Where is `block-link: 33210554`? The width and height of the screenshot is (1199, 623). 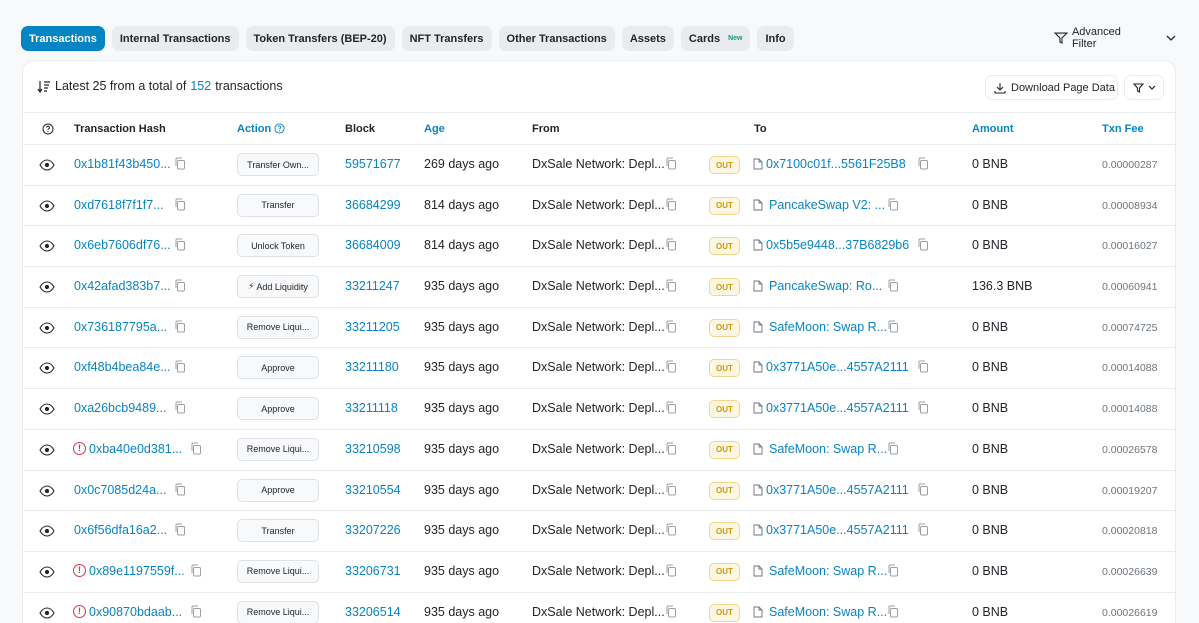 block-link: 33210554 is located at coordinates (373, 490).